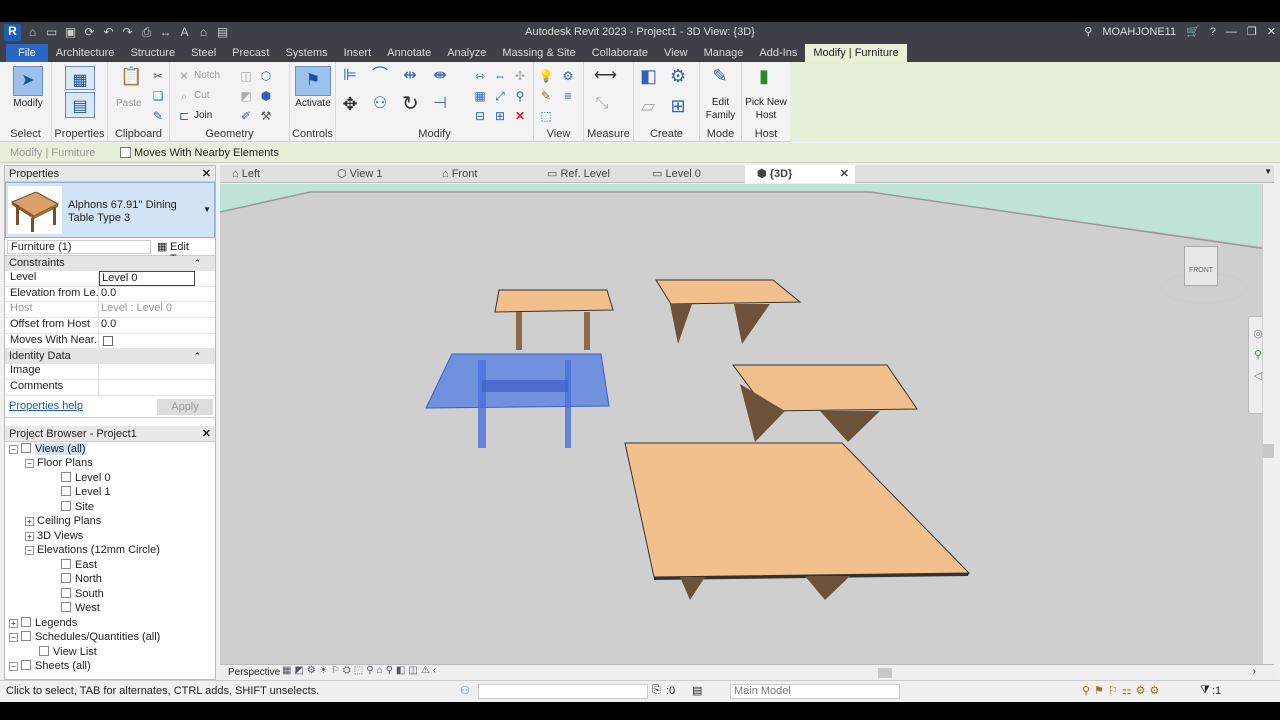  I want to click on design-option-dropdown: Main Model, so click(815, 691).